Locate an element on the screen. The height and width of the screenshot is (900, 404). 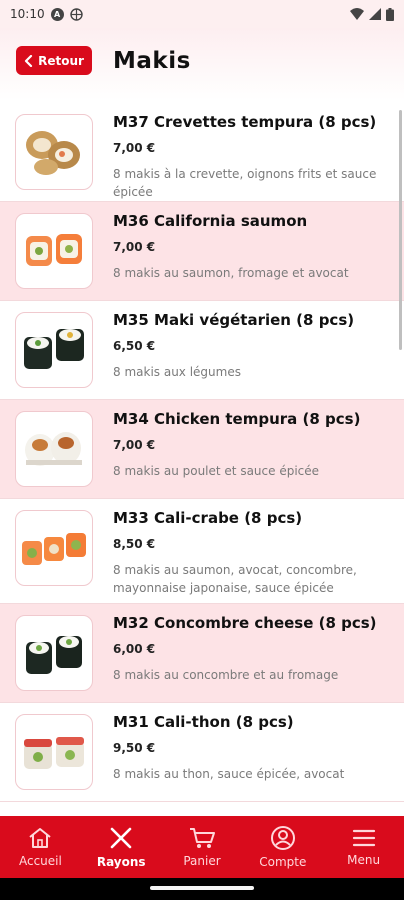
product-price: 6,50 € is located at coordinates (134, 346).